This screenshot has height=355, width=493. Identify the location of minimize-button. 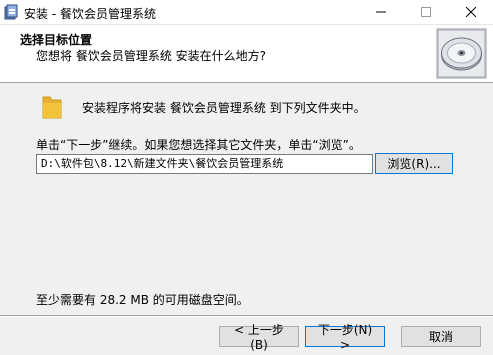
(380, 12).